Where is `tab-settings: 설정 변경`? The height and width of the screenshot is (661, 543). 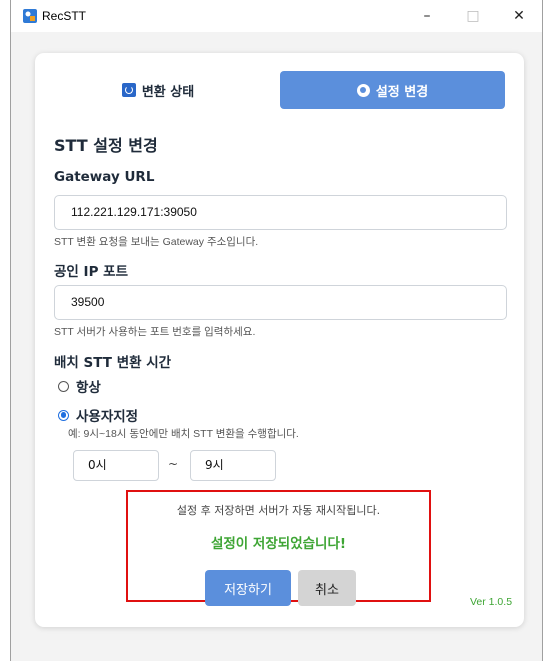
tab-settings: 설정 변경 is located at coordinates (392, 90).